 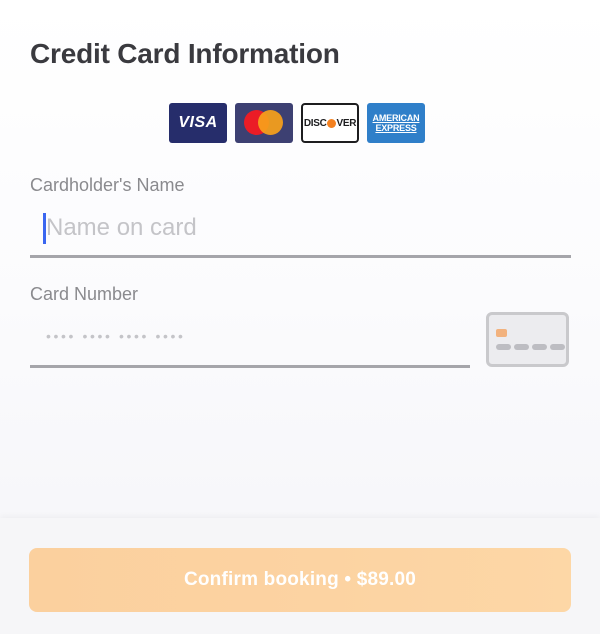 I want to click on amex-logo-line1: AMERICAN, so click(x=396, y=118).